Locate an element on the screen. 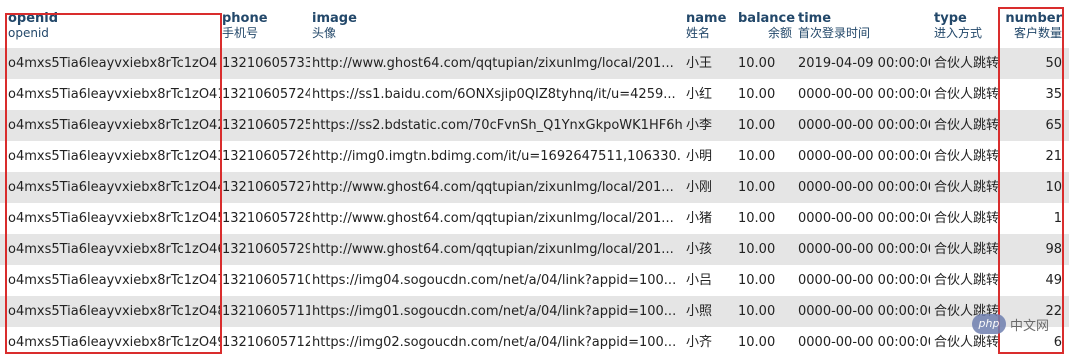 This screenshot has width=1069, height=358. cell-phone: 13210605729 is located at coordinates (266, 249).